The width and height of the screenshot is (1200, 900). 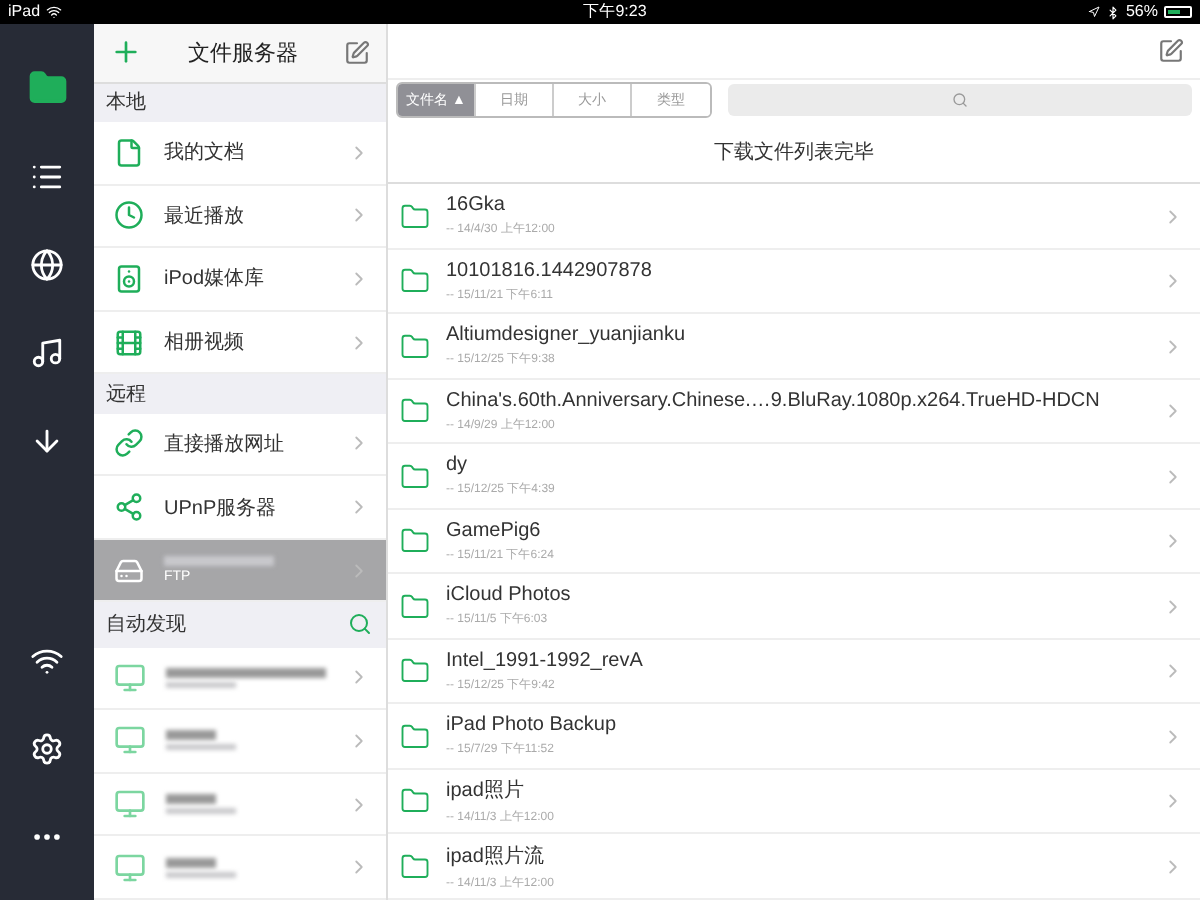 I want to click on file-name: Altiumdesigner_yuanjianku, so click(x=567, y=335).